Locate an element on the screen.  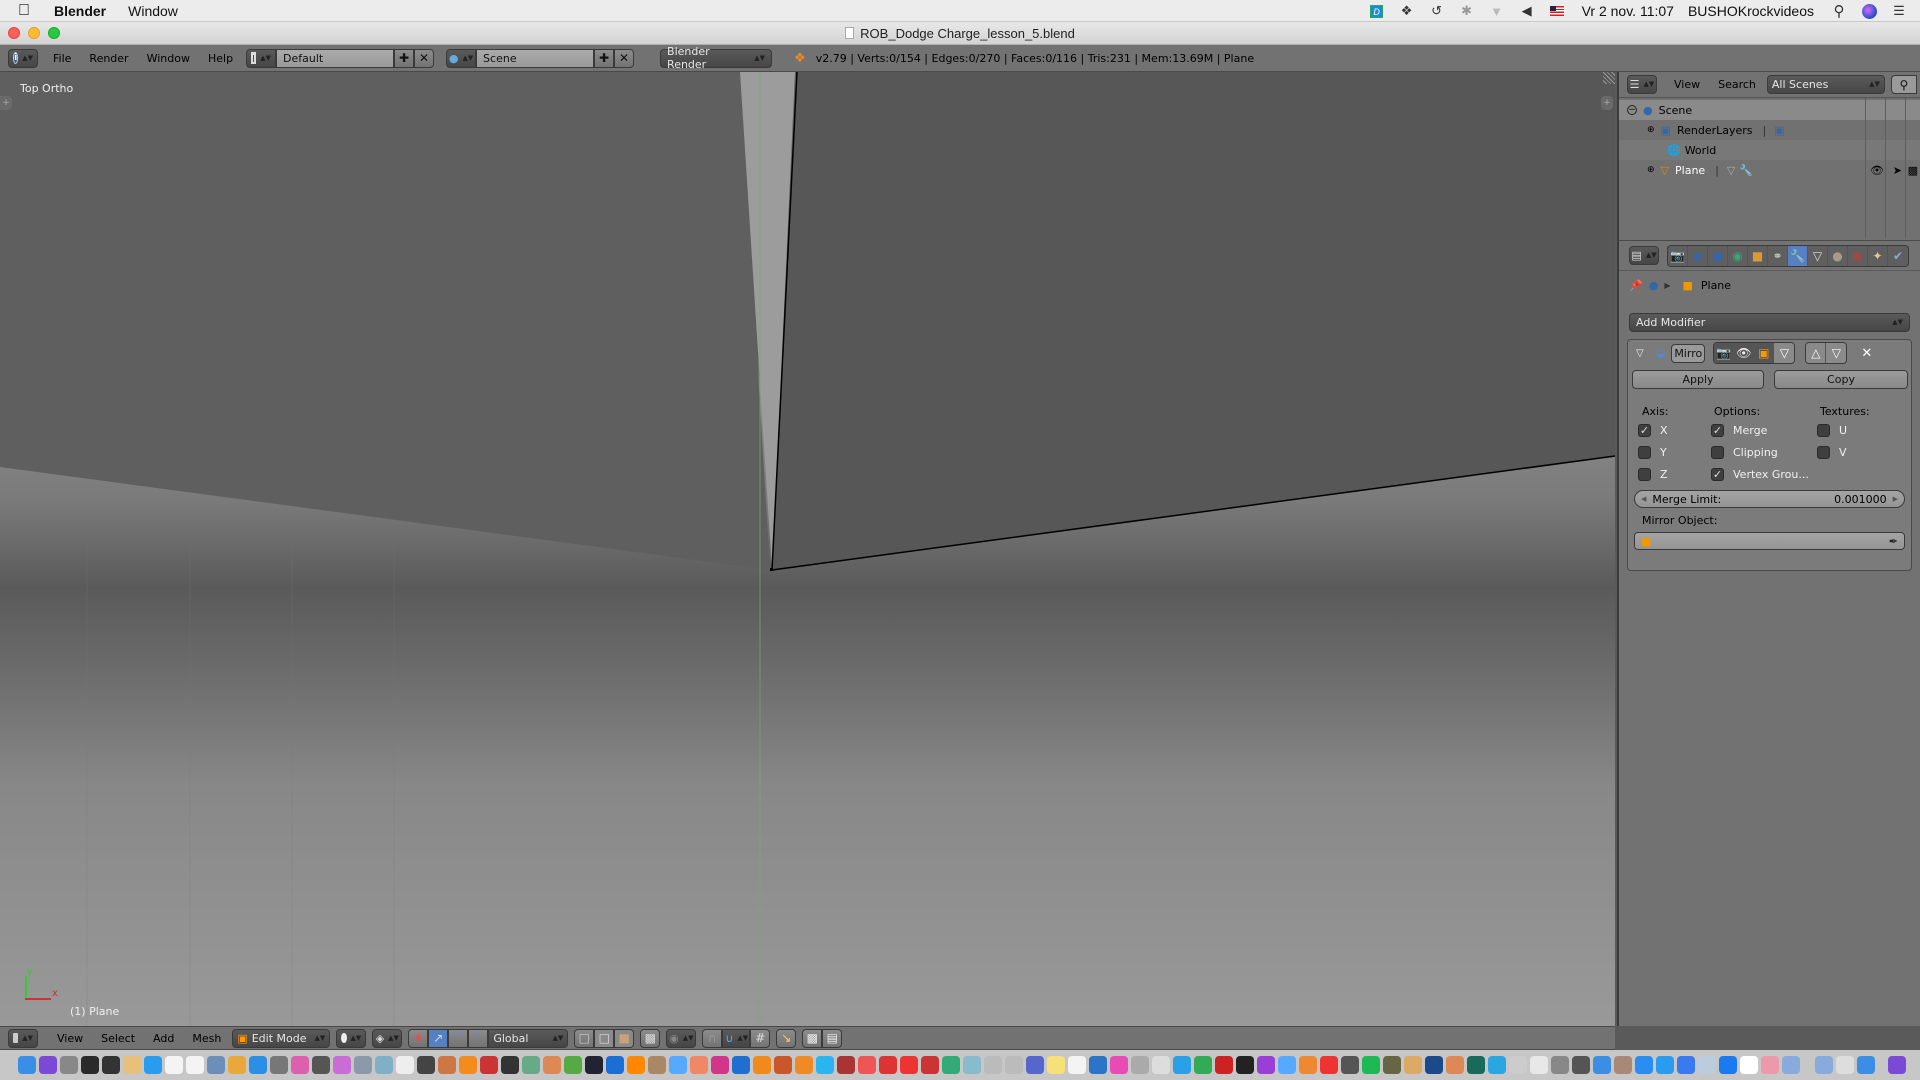
dock-app-safari-icon is located at coordinates (258, 1065).